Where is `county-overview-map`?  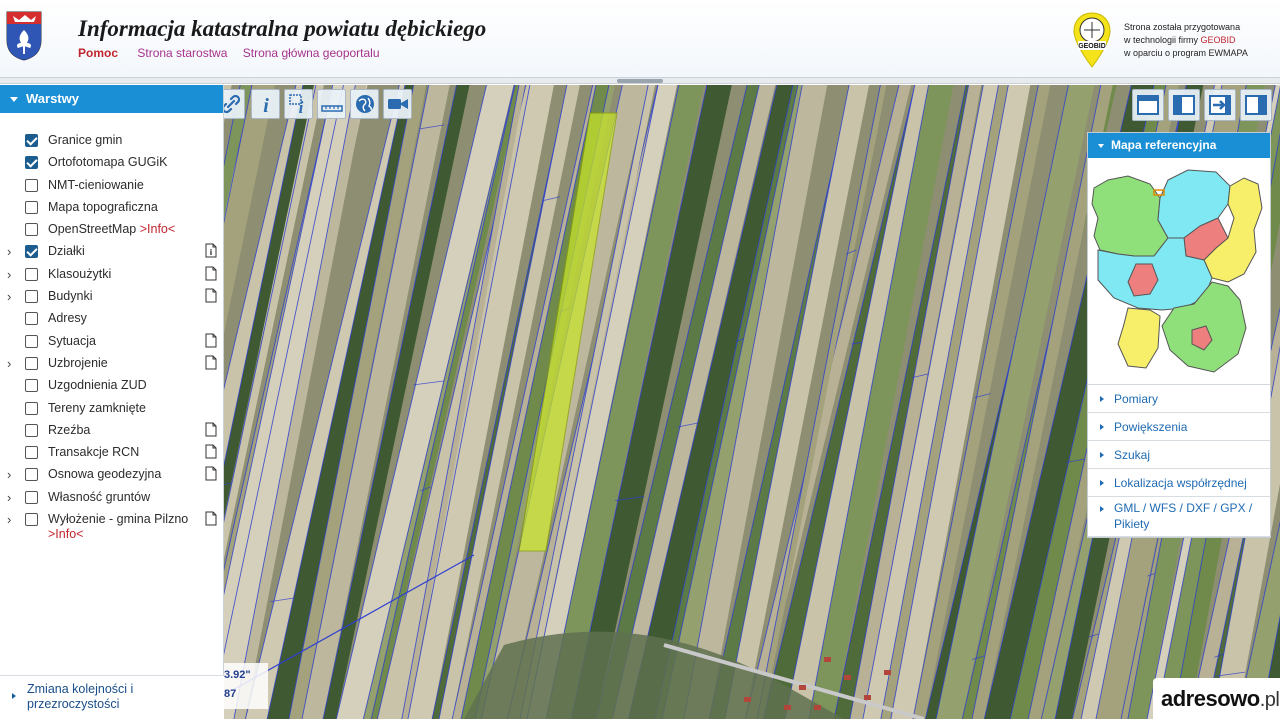 county-overview-map is located at coordinates (1180, 271).